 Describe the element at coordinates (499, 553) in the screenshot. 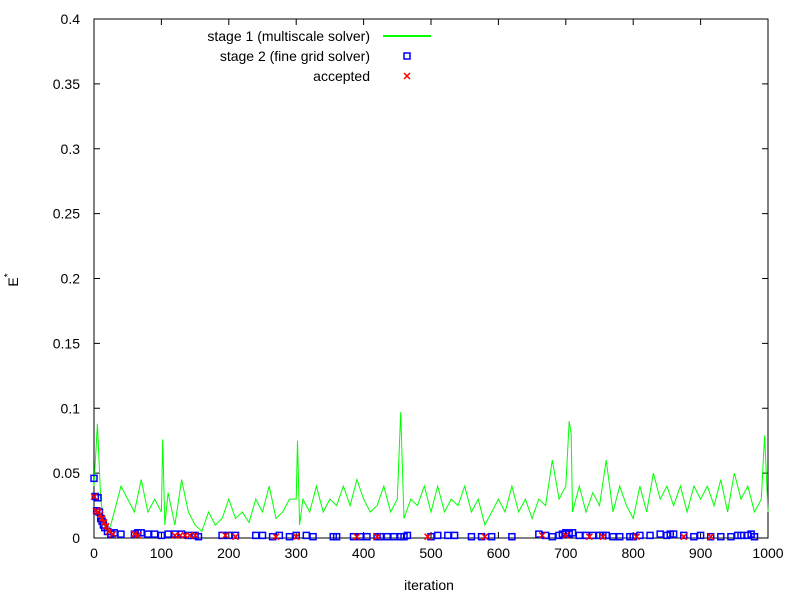

I see `x-tick-label: 600` at that location.